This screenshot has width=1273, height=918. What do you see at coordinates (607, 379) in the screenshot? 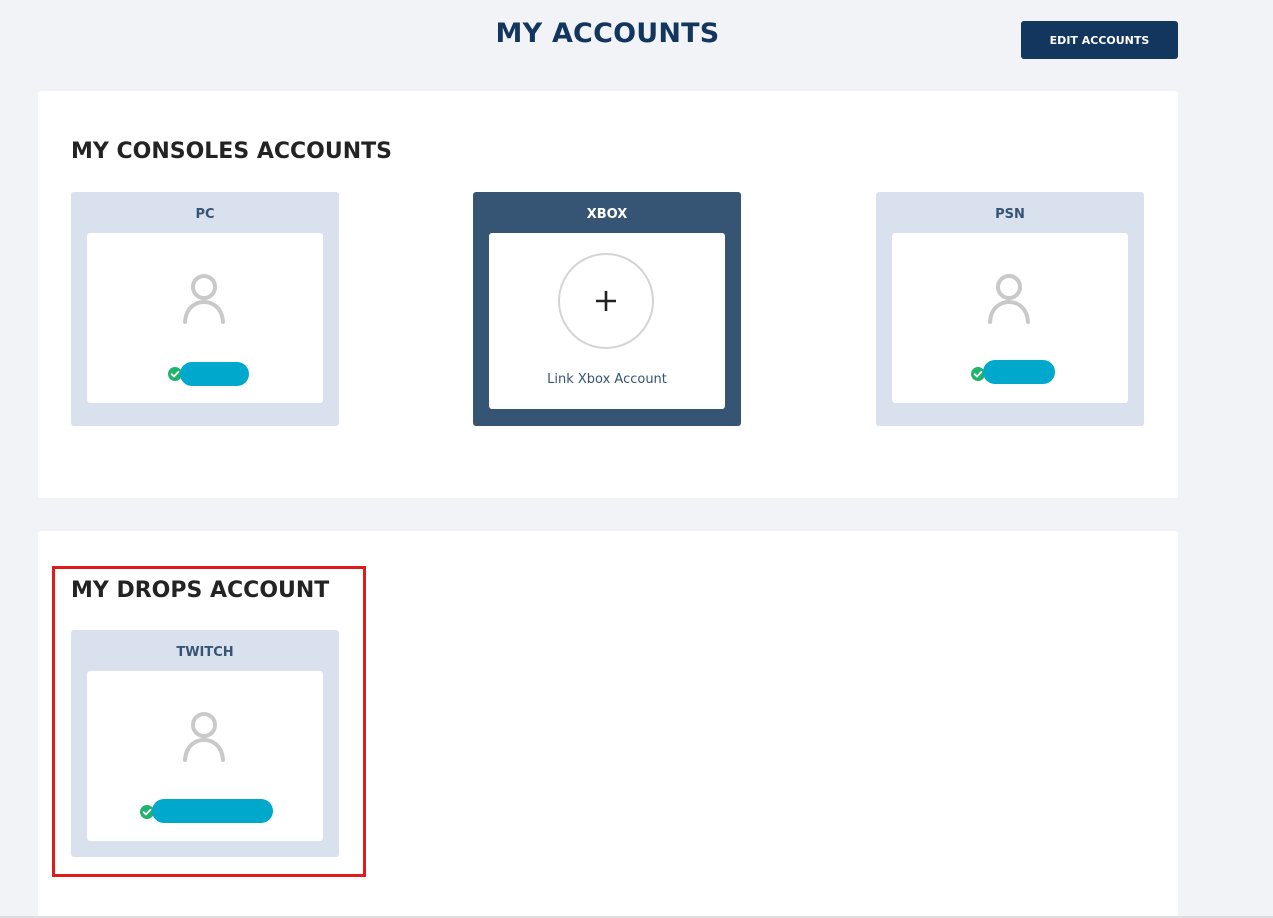
I see `link-xbox-text: Link Xbox Account` at bounding box center [607, 379].